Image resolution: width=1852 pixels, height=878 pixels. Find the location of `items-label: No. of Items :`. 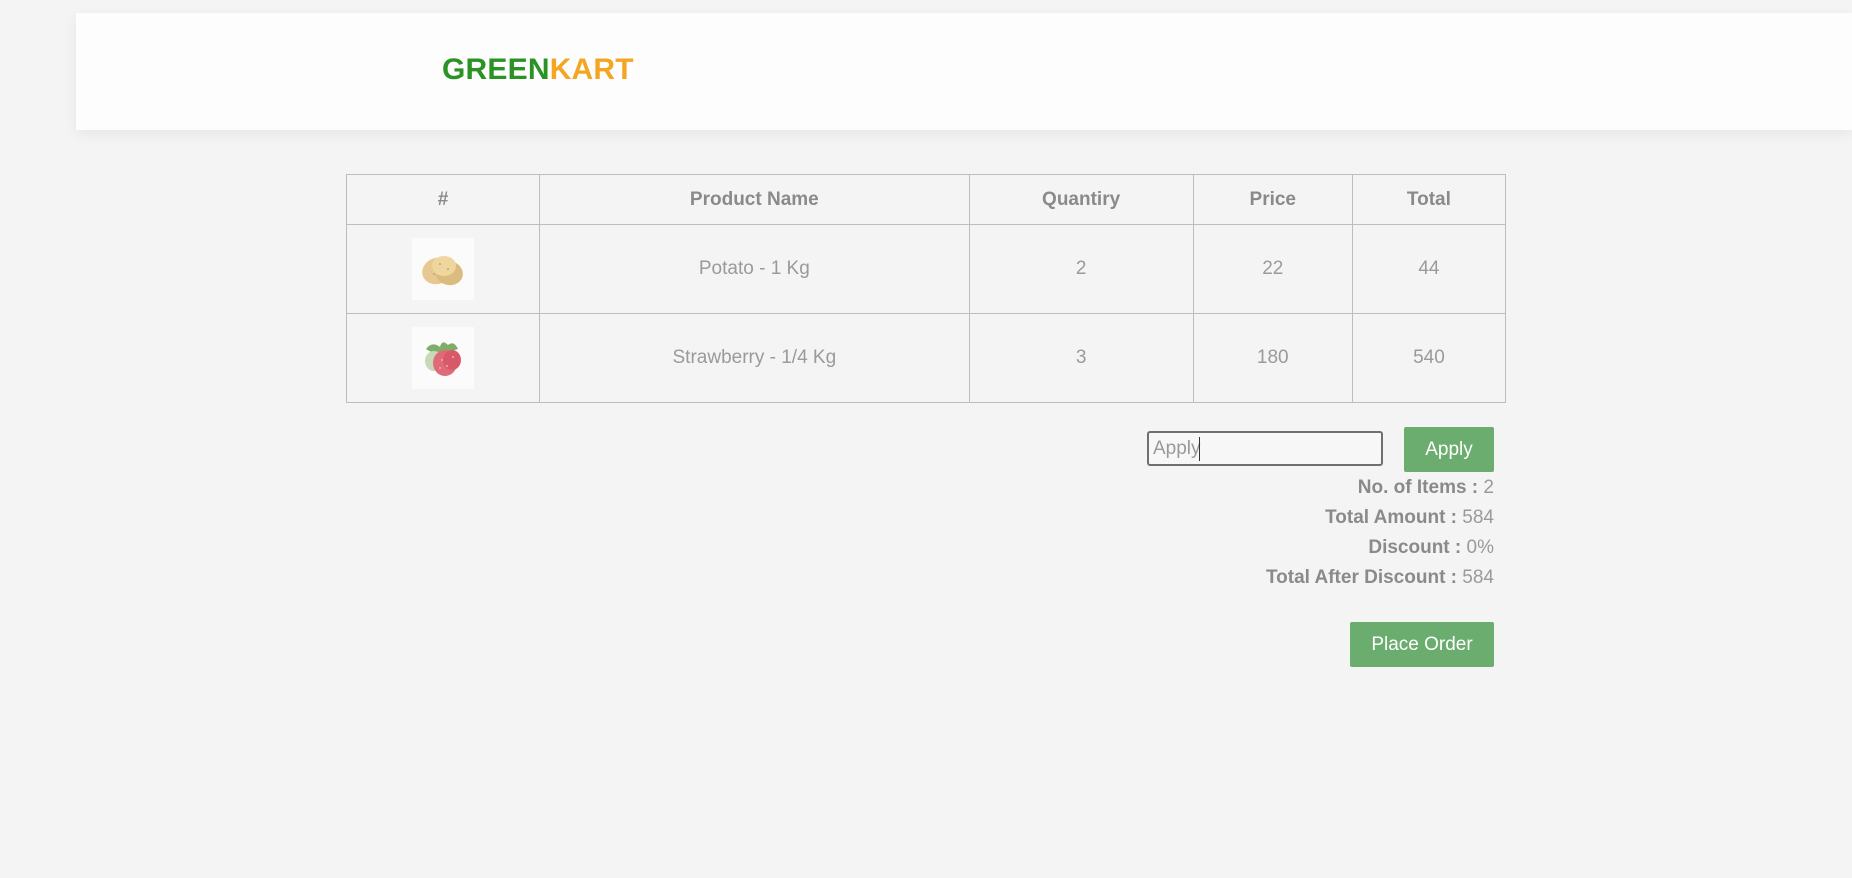

items-label: No. of Items : is located at coordinates (1418, 487).